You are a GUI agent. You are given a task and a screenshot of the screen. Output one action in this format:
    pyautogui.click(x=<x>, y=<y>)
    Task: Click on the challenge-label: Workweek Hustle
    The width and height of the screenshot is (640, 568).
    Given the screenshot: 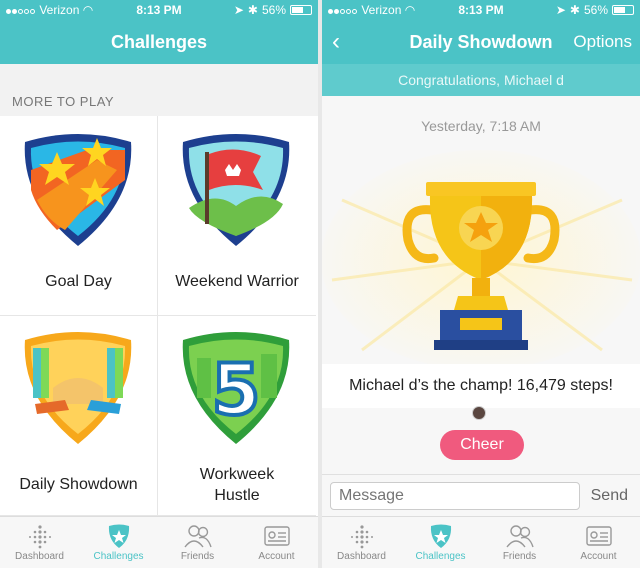 What is the action you would take?
    pyautogui.click(x=237, y=485)
    